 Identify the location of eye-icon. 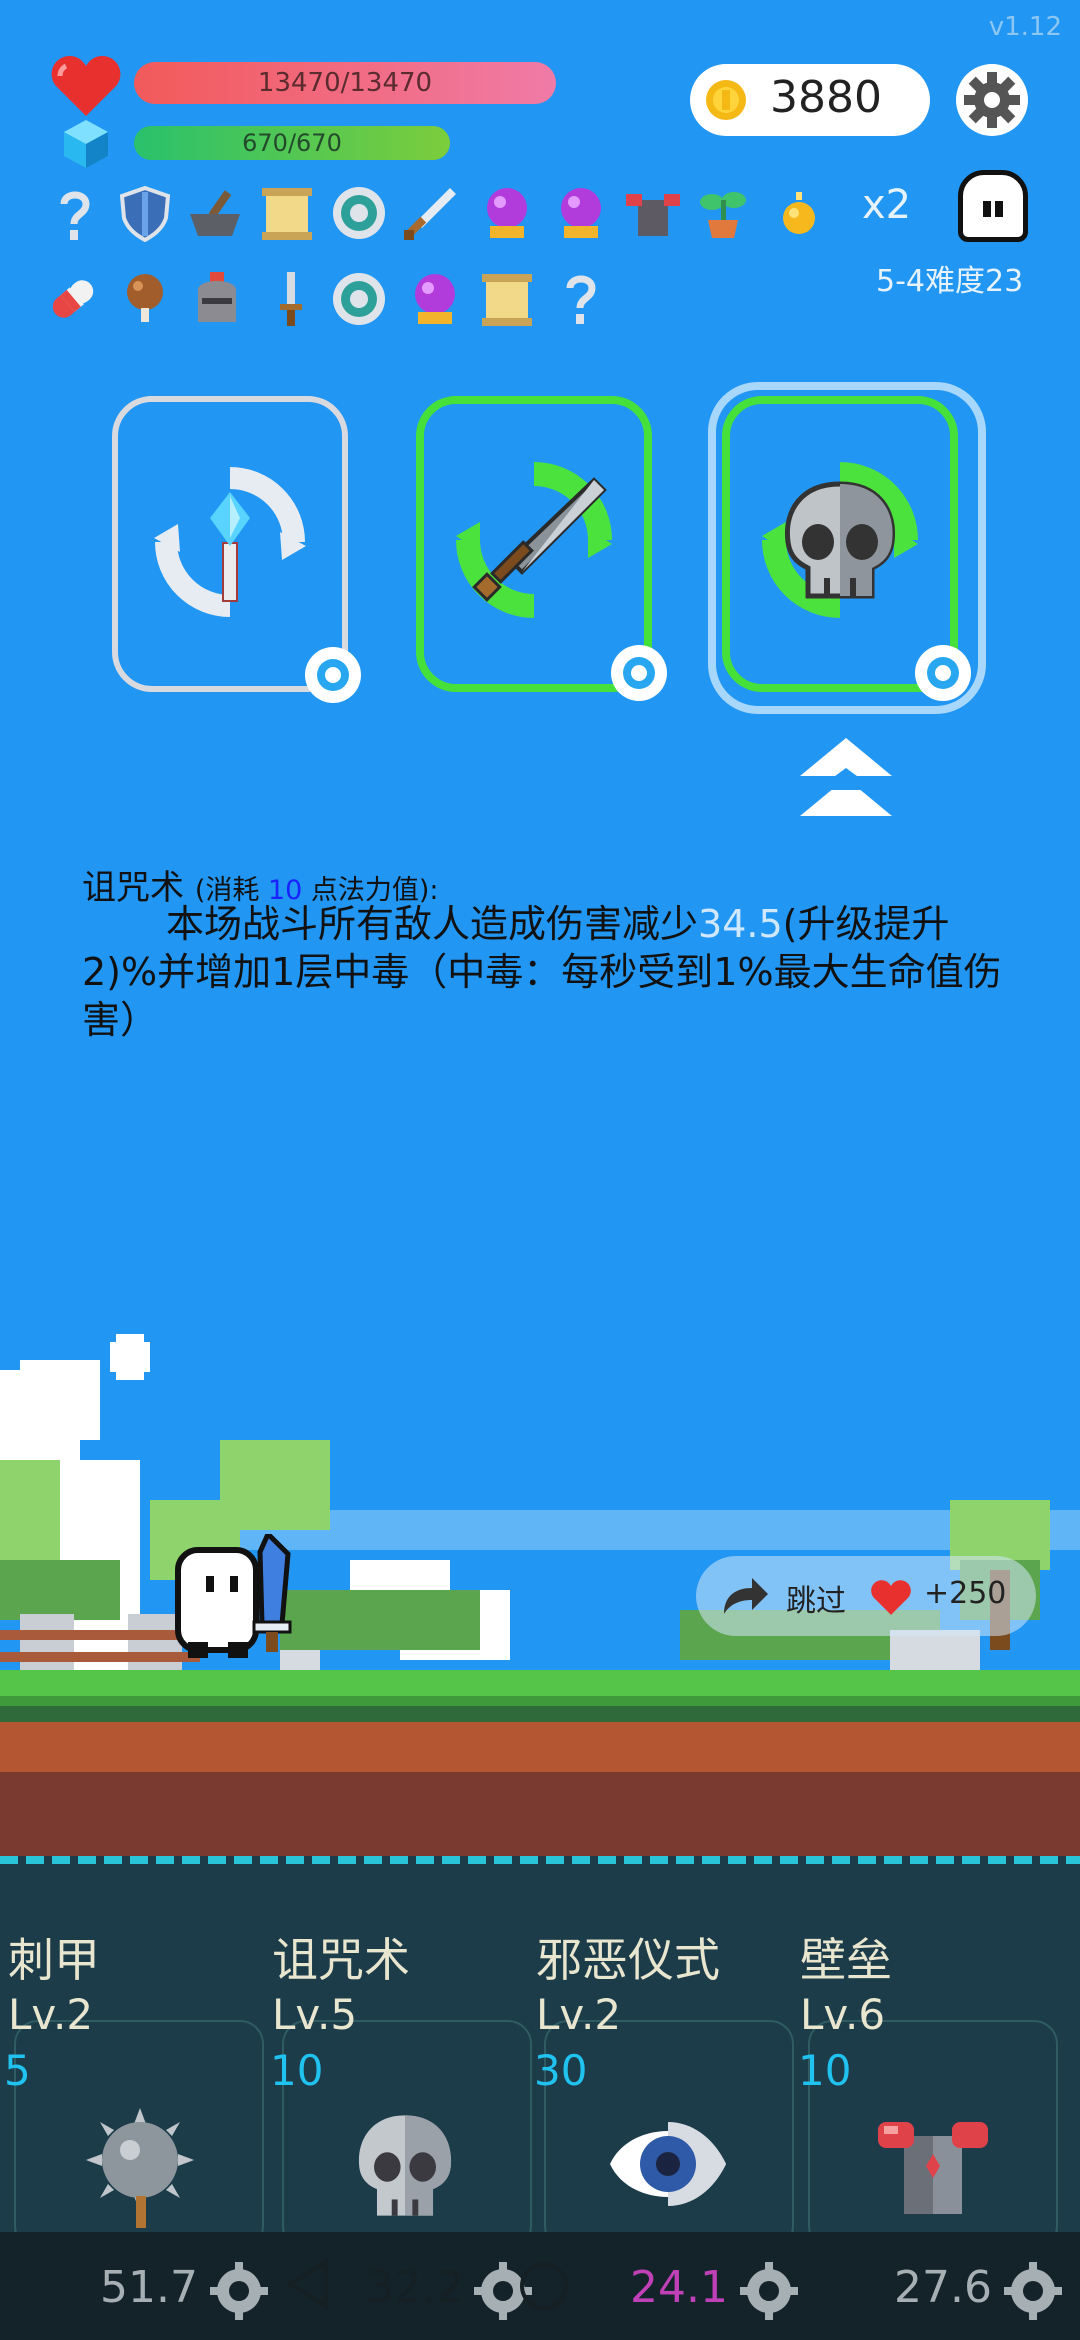
(668, 2164).